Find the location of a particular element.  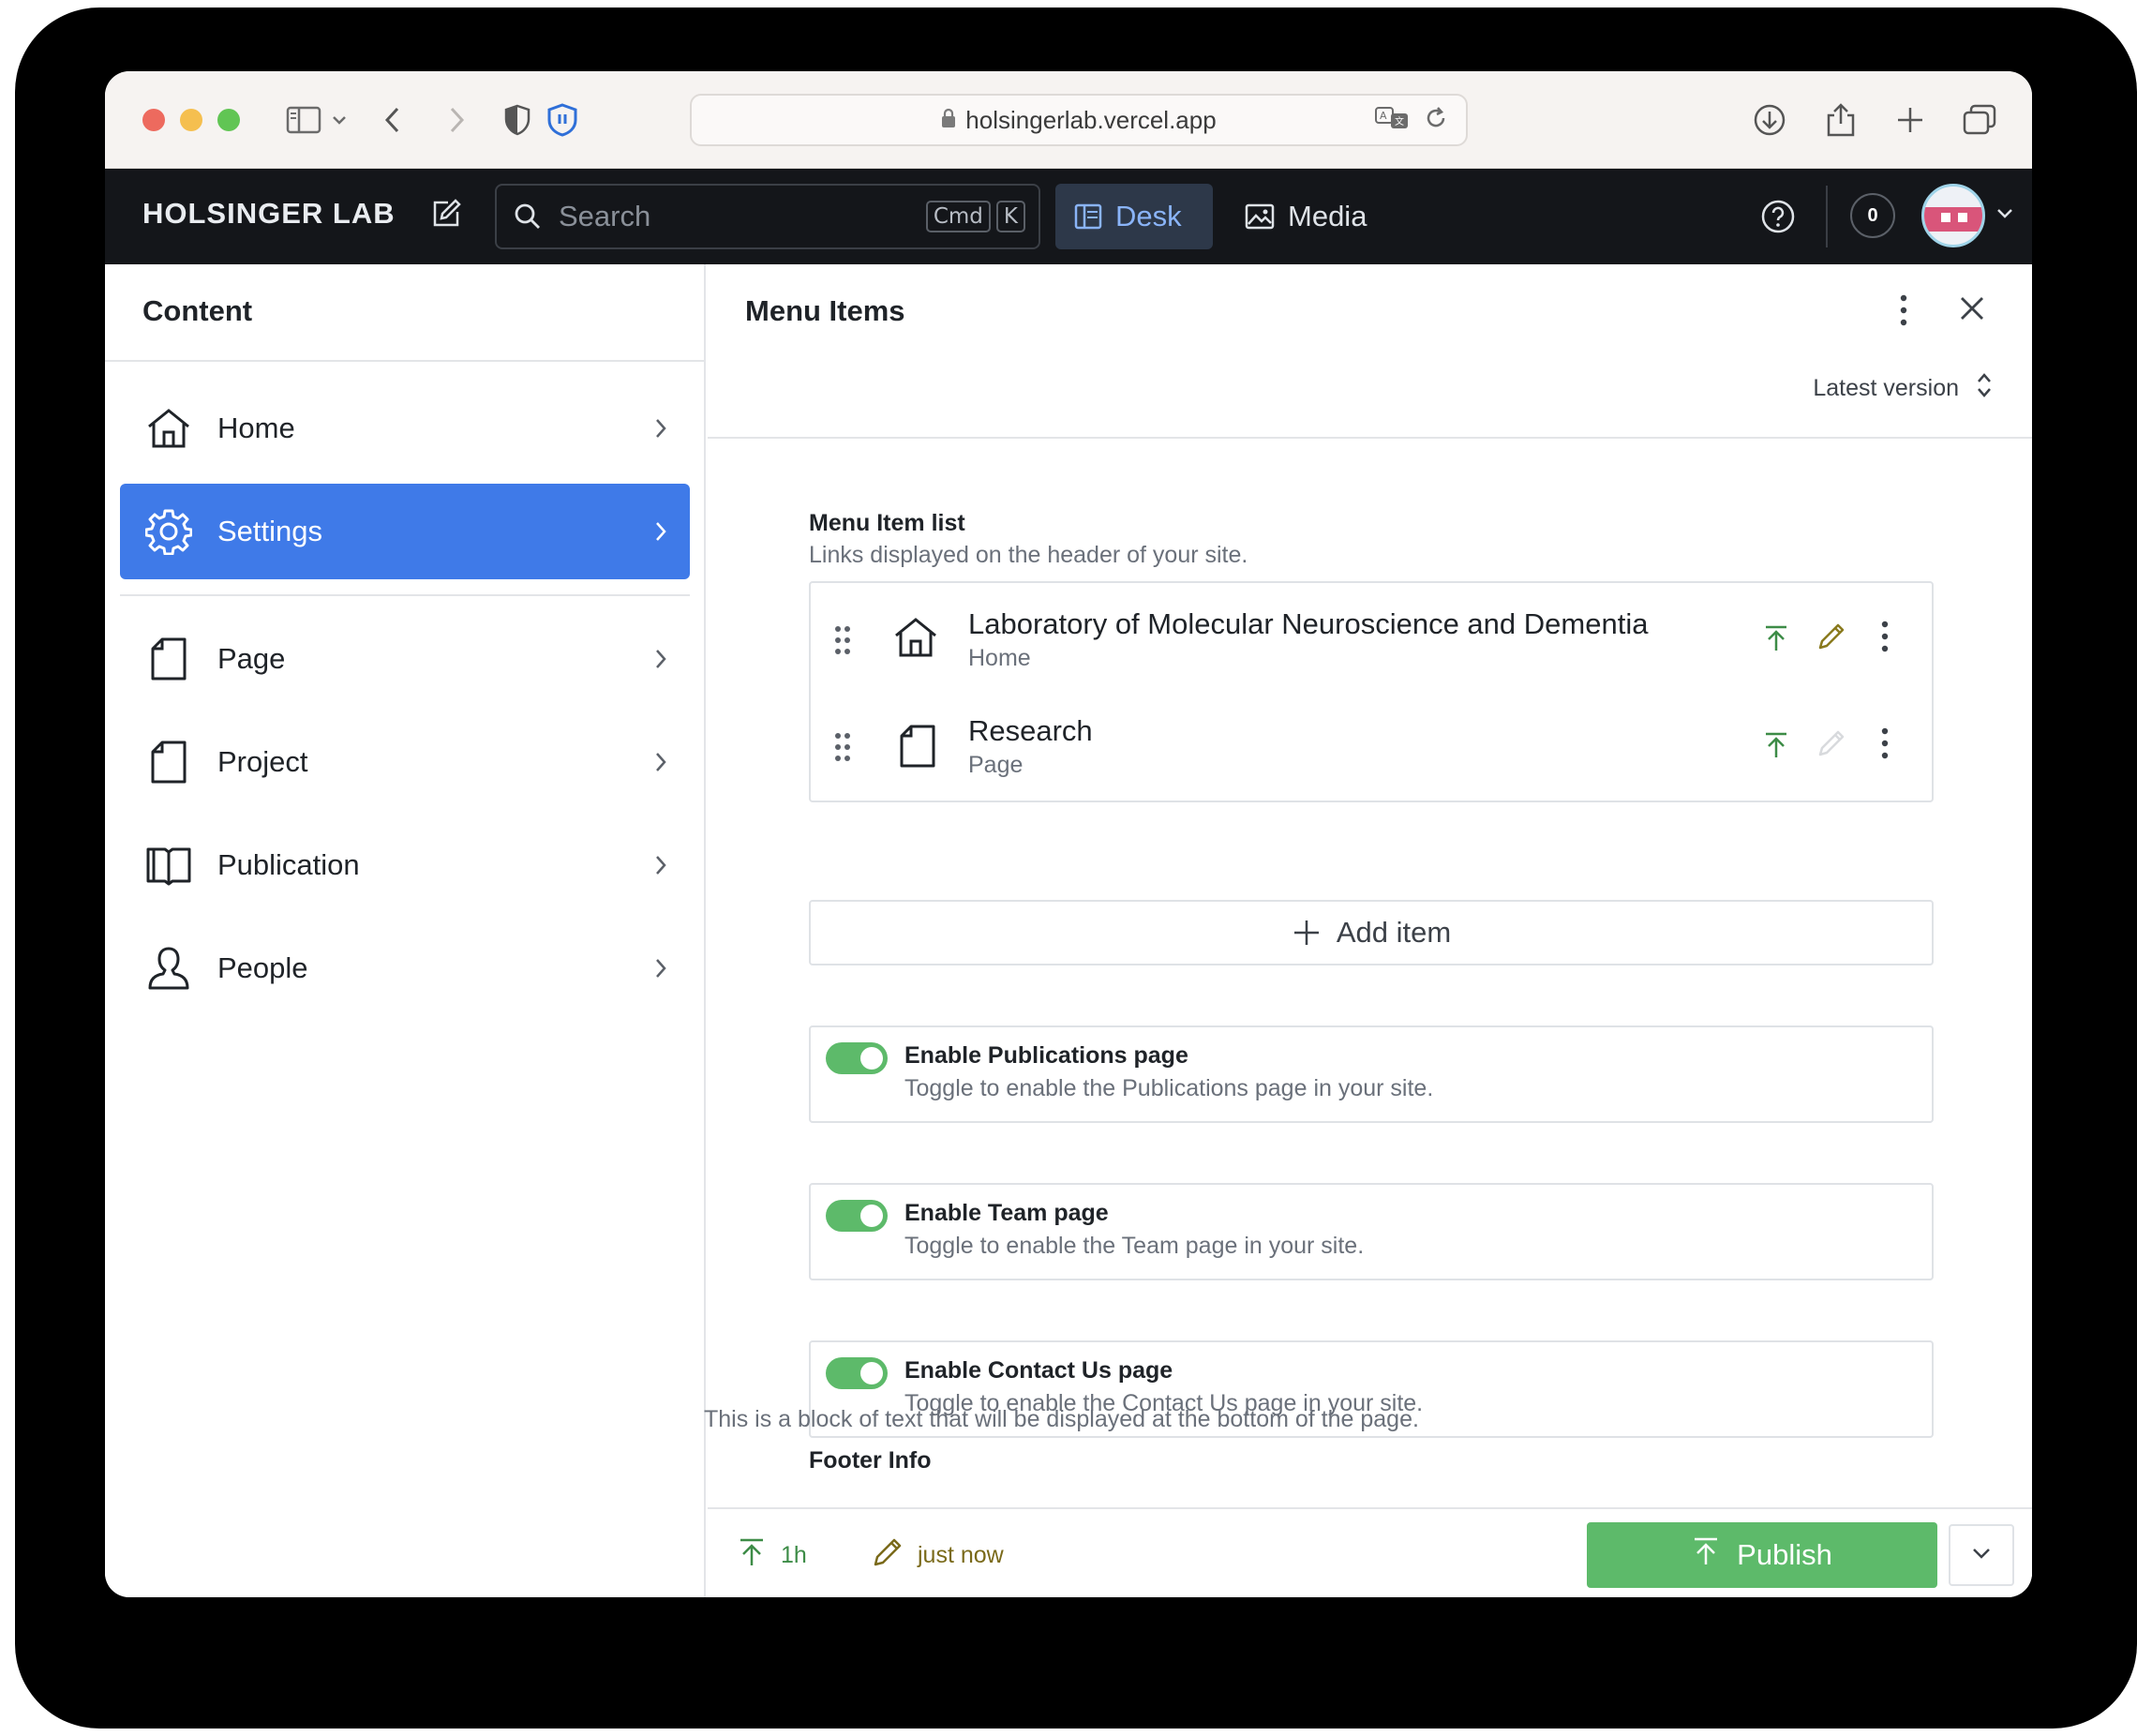

menu-item-list-title: Menu Item list is located at coordinates (887, 523).